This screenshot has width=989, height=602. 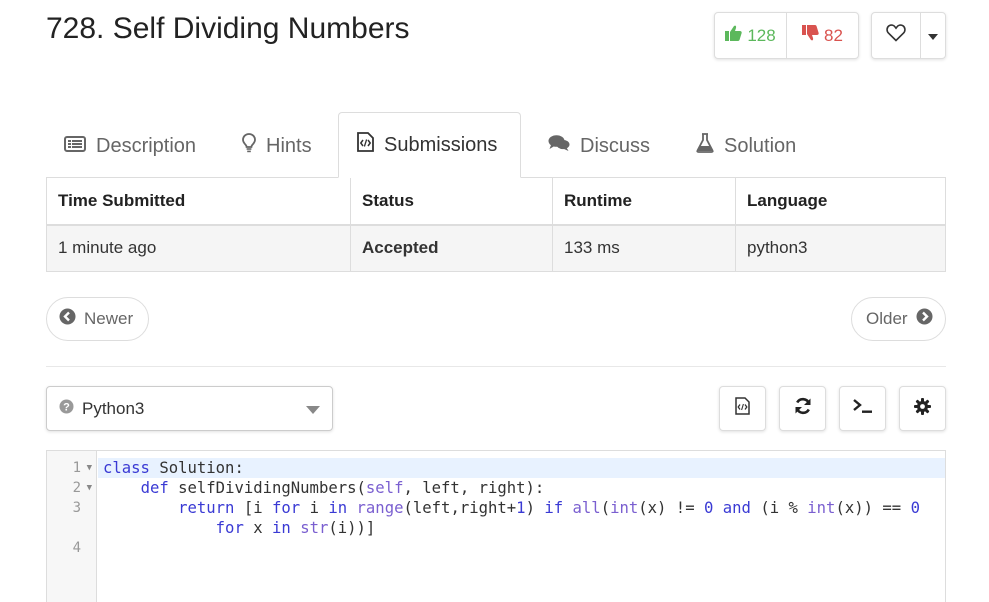 I want to click on dislike-button: 82, so click(x=822, y=35).